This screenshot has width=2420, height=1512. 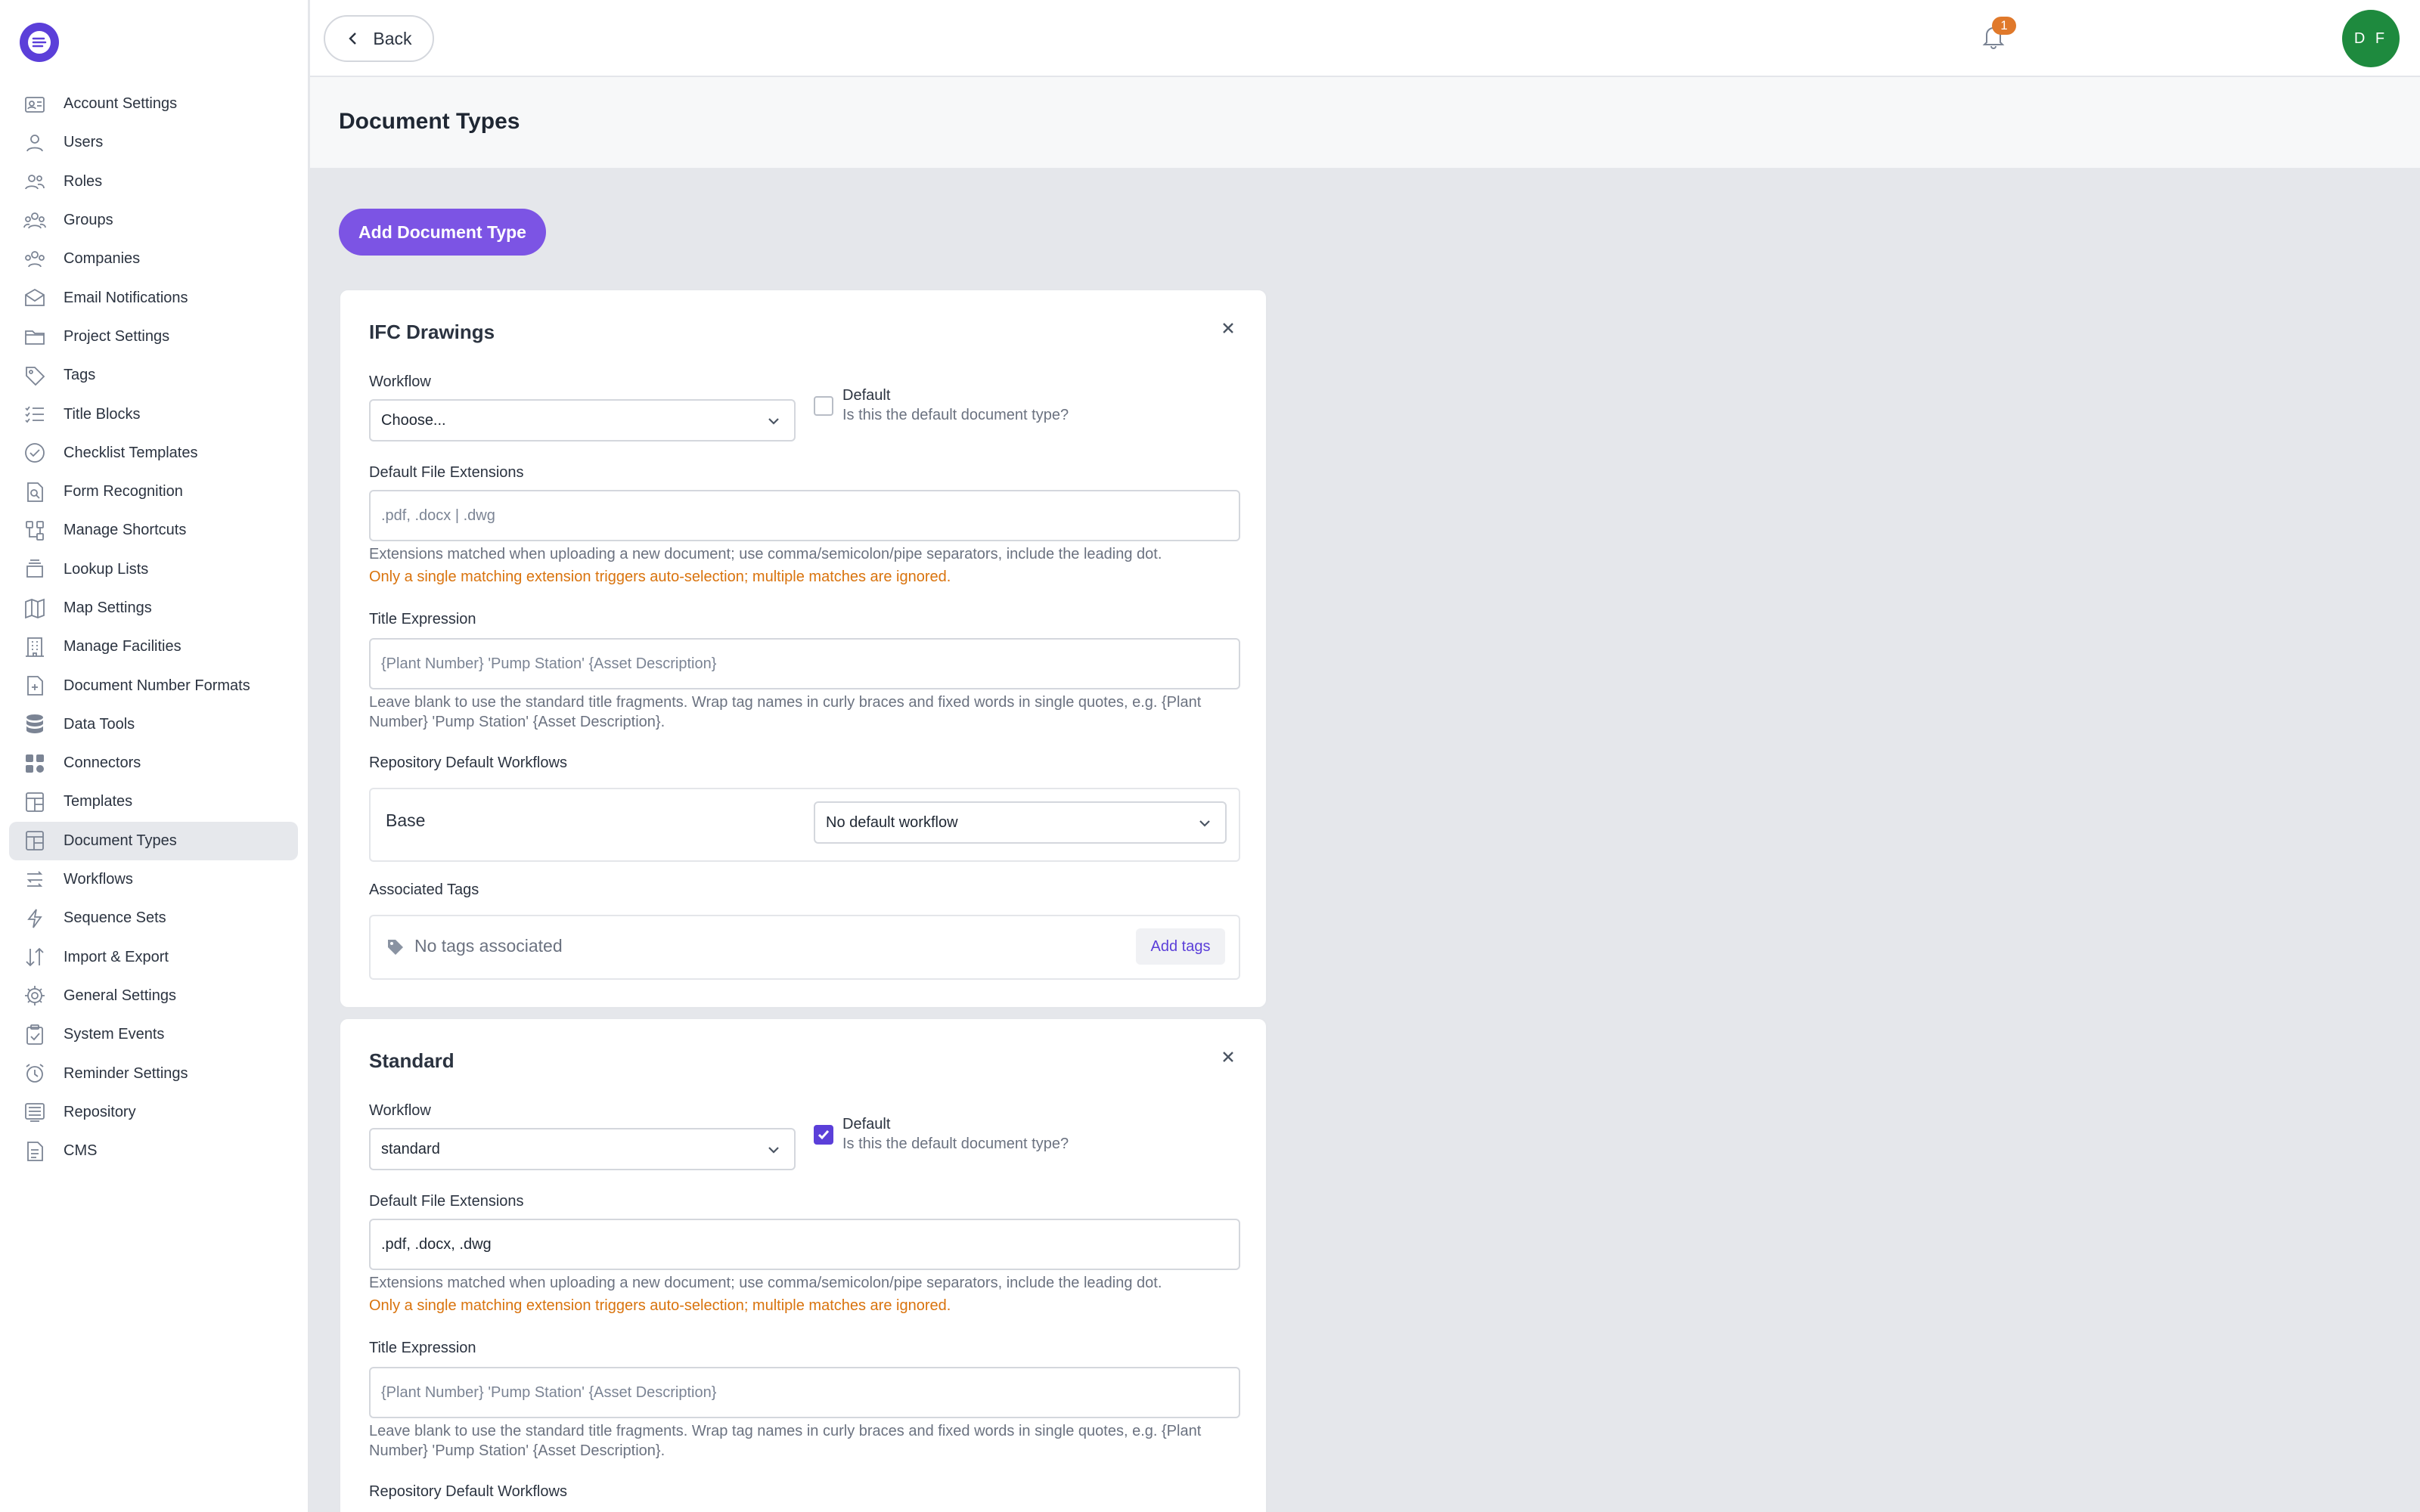 I want to click on sidebar-item-label: Connectors, so click(x=102, y=763).